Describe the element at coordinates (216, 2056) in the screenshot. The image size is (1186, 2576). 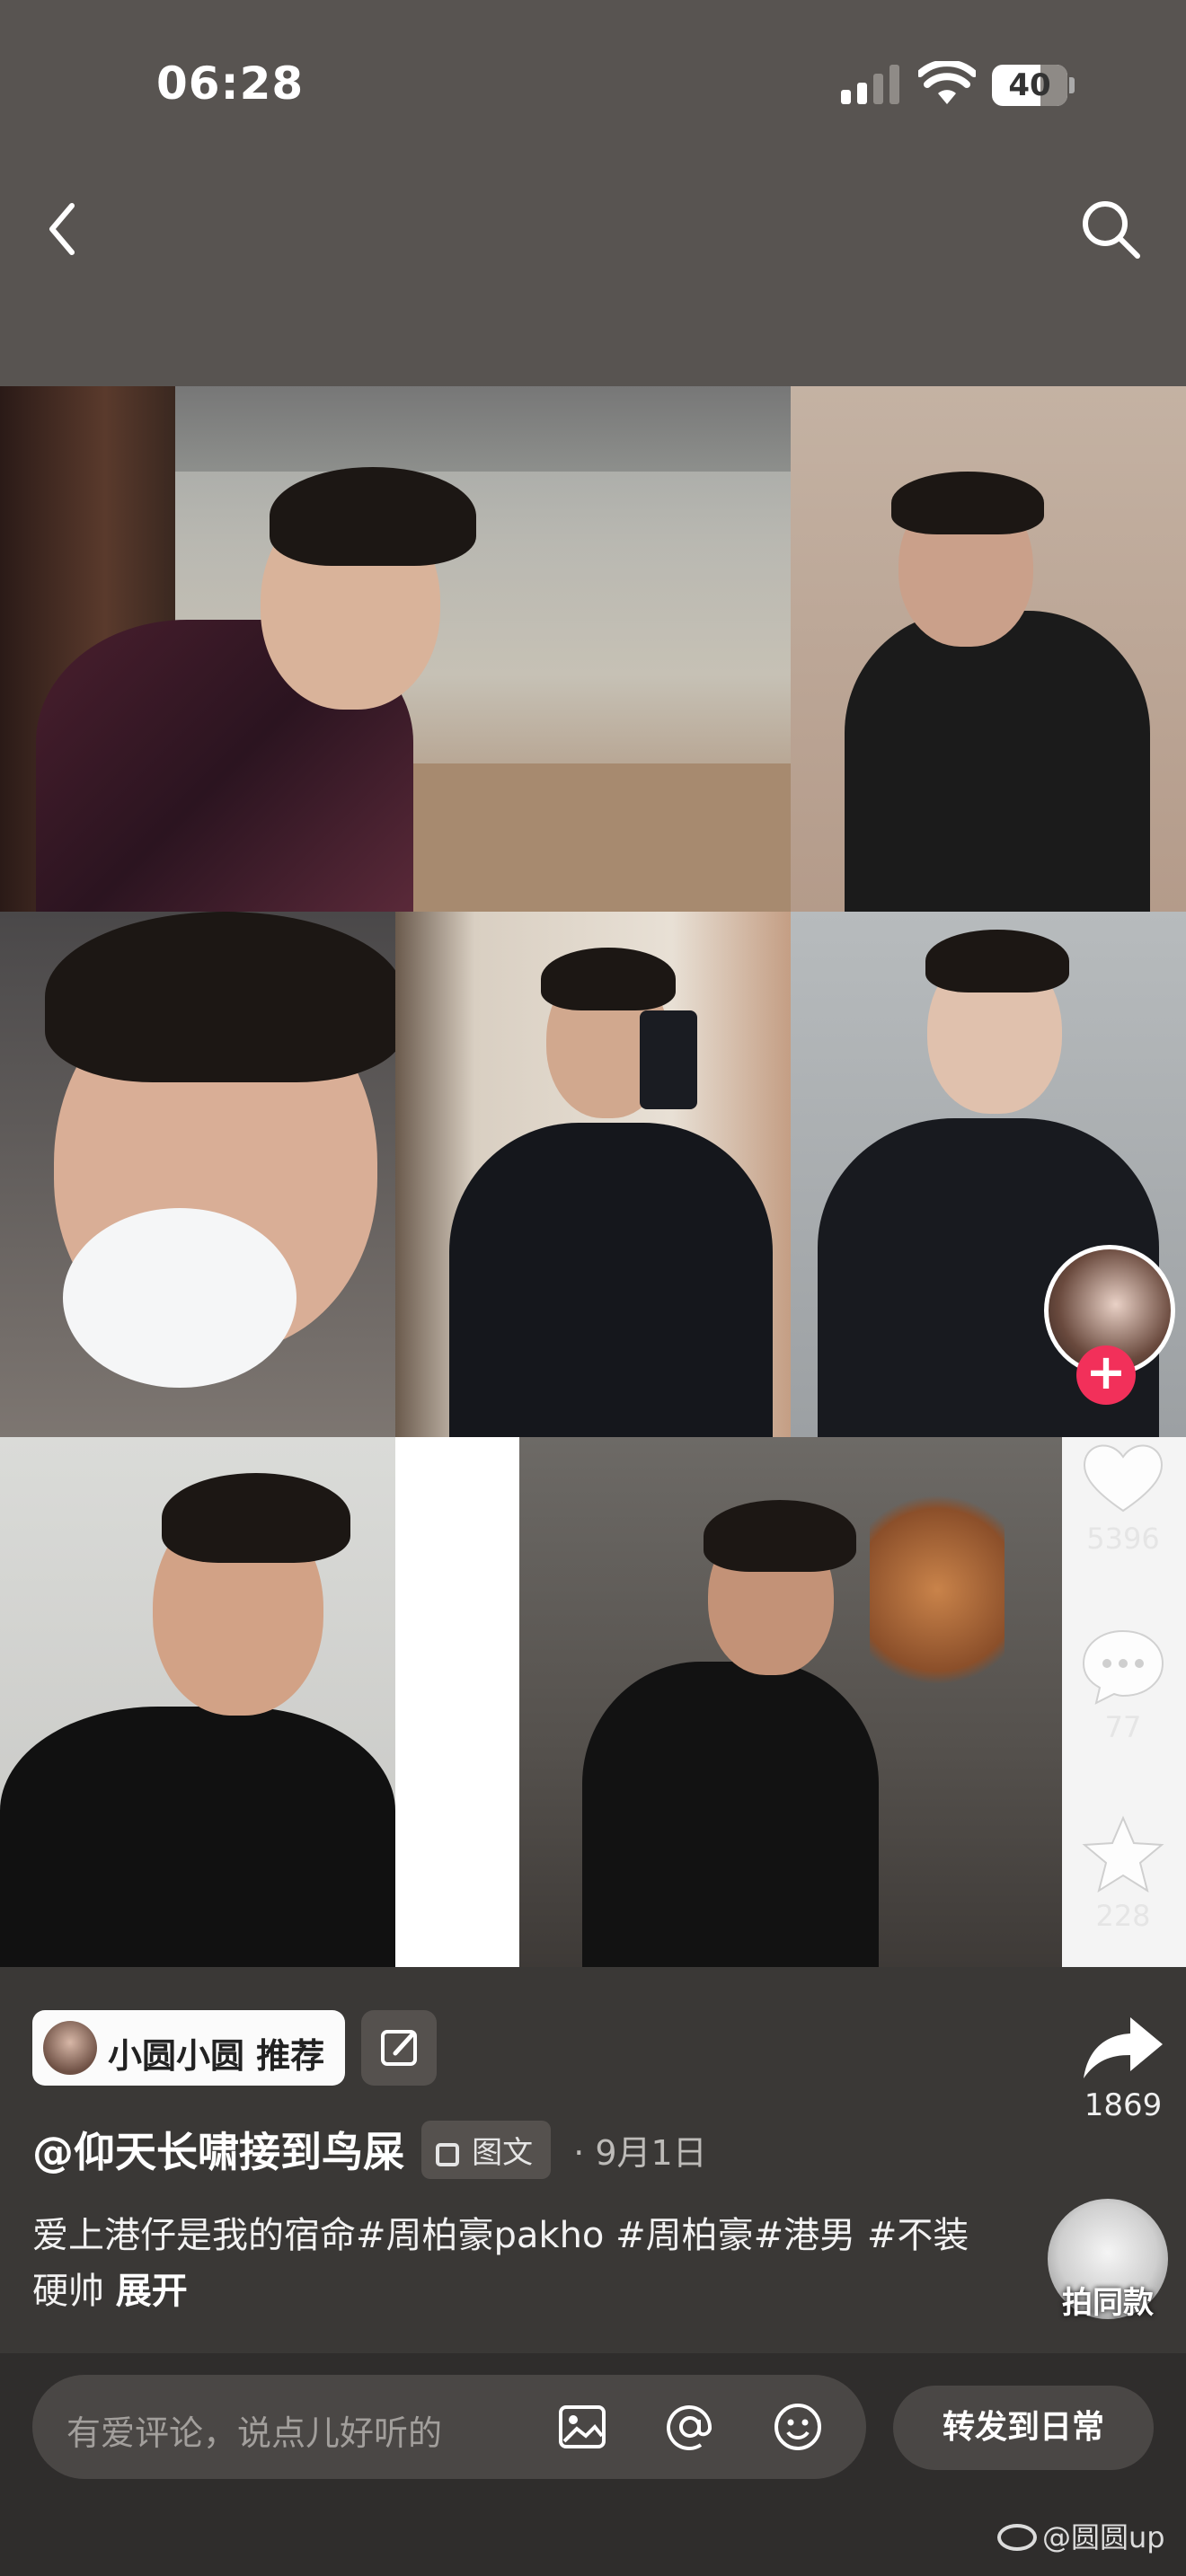
I see `recommender-label: 小圆小圆 推荐` at that location.